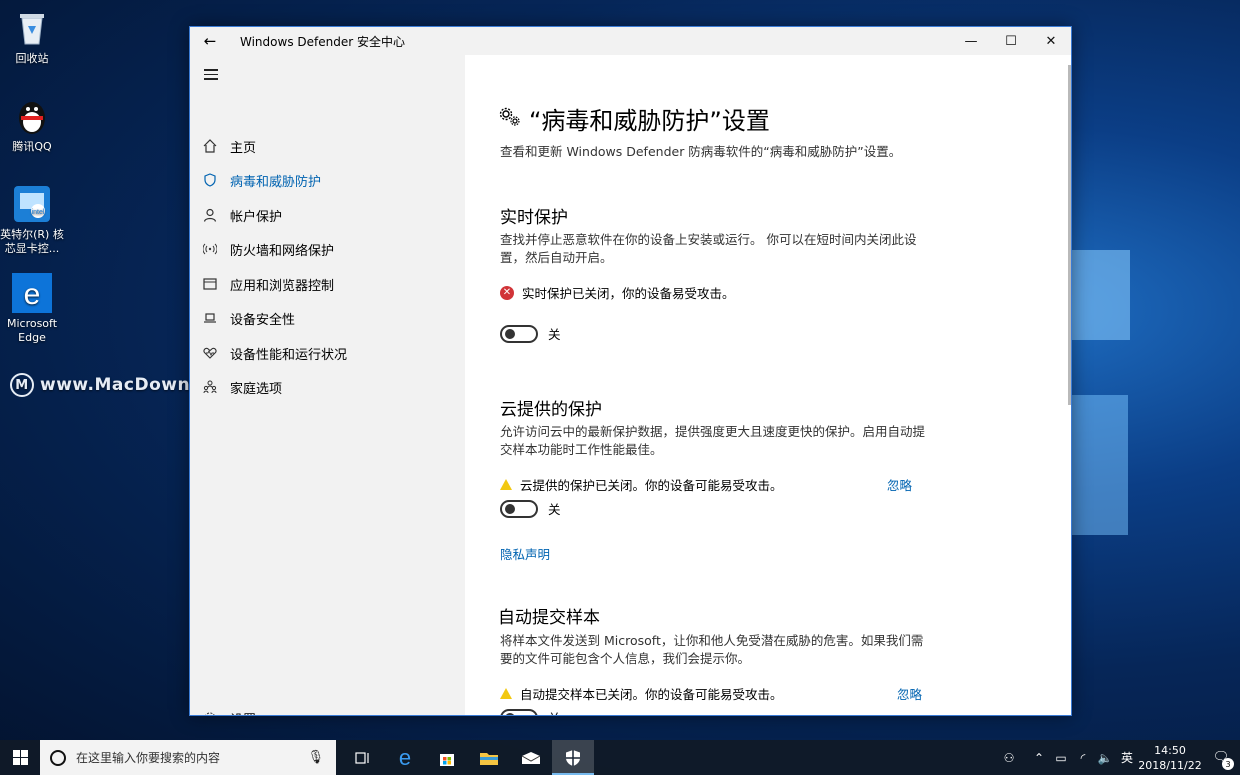  What do you see at coordinates (525, 553) in the screenshot?
I see `privacy-link: 隐私声明` at bounding box center [525, 553].